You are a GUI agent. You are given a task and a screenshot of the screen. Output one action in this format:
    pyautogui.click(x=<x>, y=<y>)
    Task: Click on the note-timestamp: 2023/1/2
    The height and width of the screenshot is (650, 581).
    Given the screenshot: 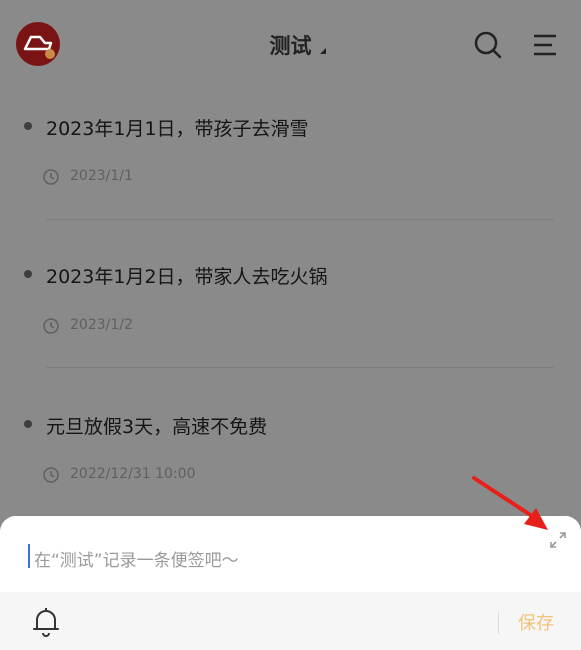 What is the action you would take?
    pyautogui.click(x=101, y=325)
    